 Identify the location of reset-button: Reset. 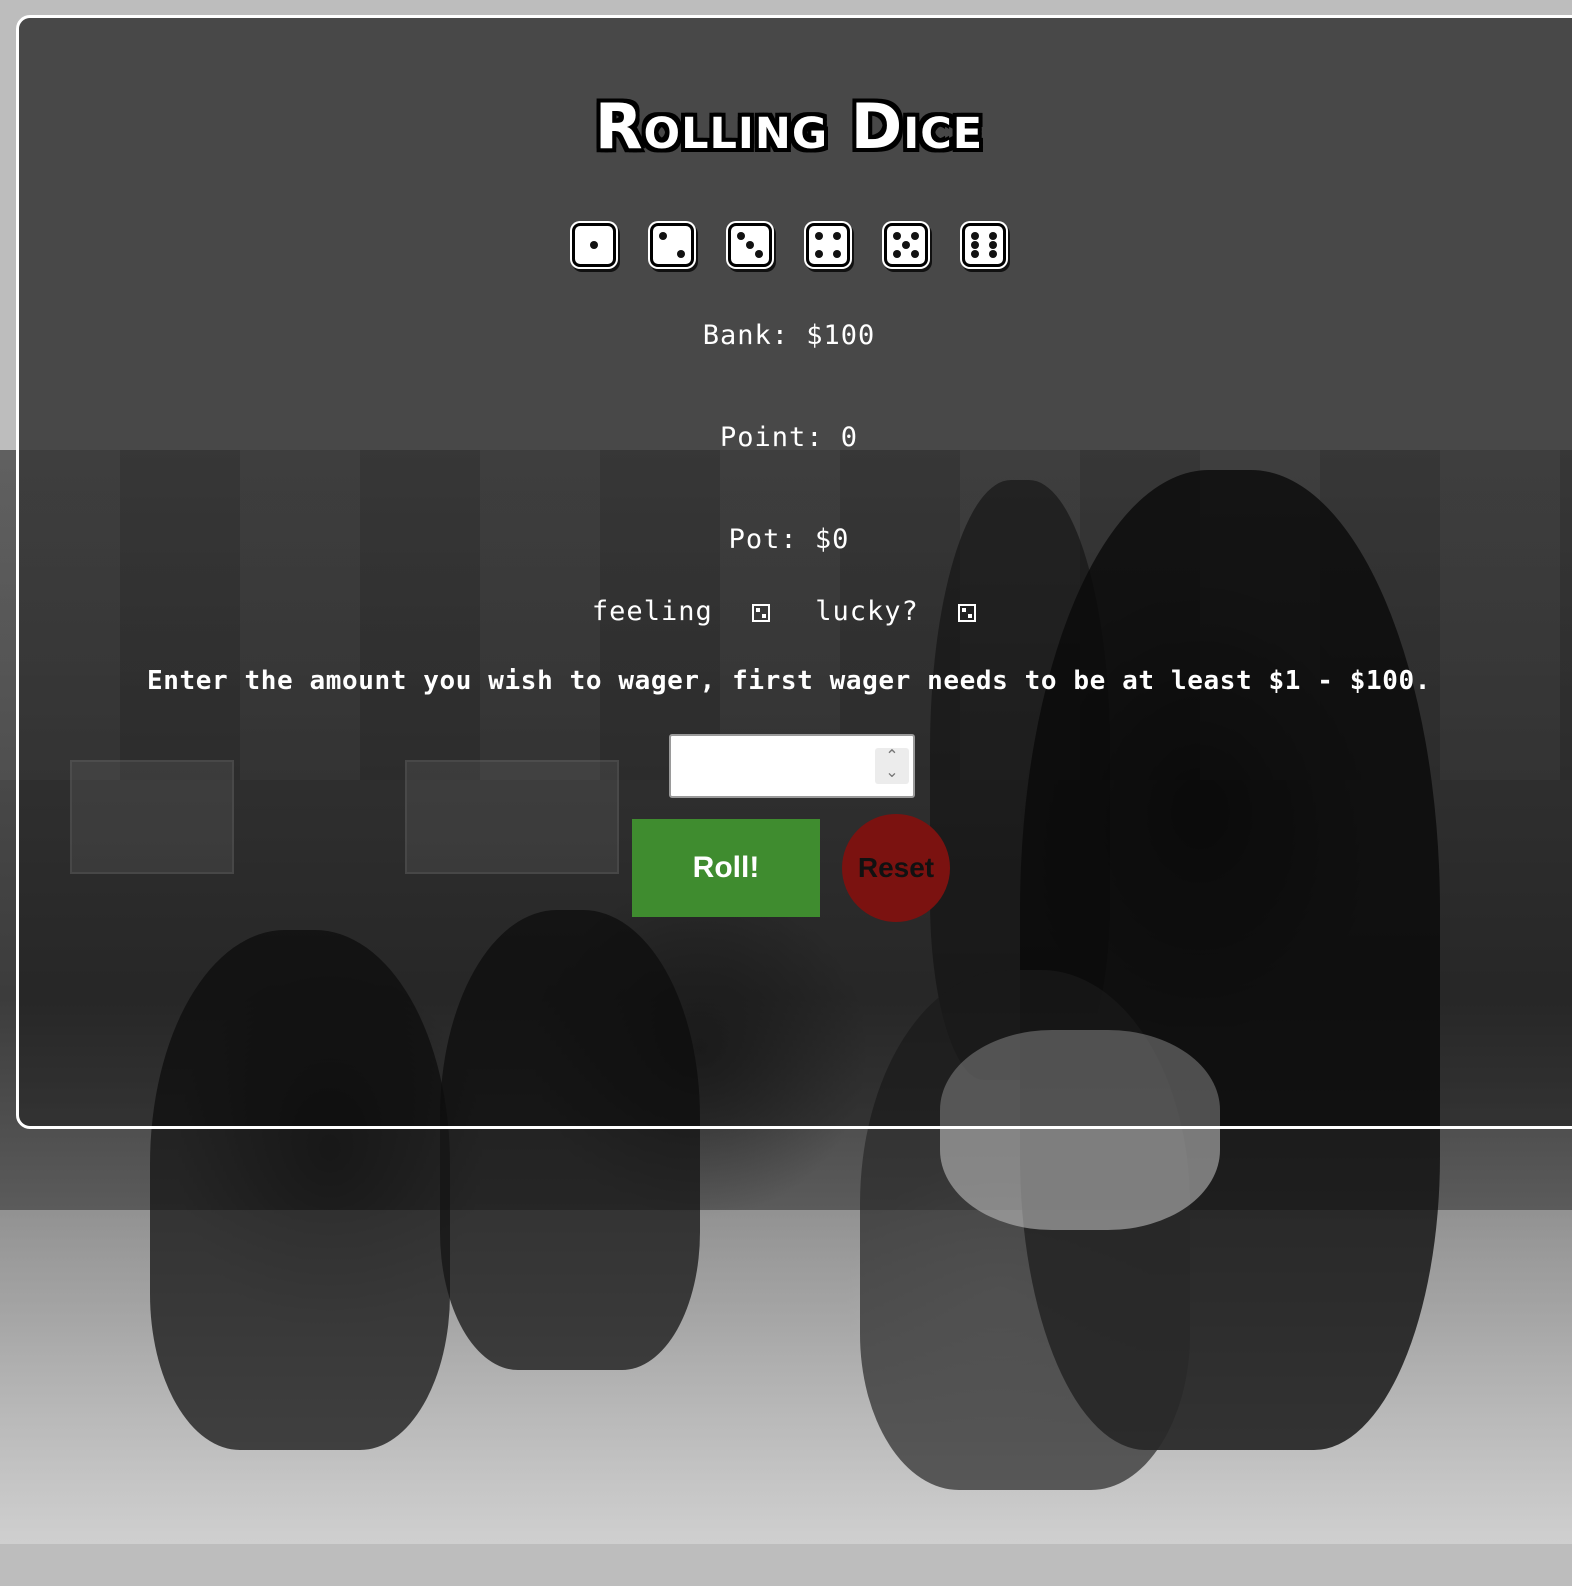
(896, 868).